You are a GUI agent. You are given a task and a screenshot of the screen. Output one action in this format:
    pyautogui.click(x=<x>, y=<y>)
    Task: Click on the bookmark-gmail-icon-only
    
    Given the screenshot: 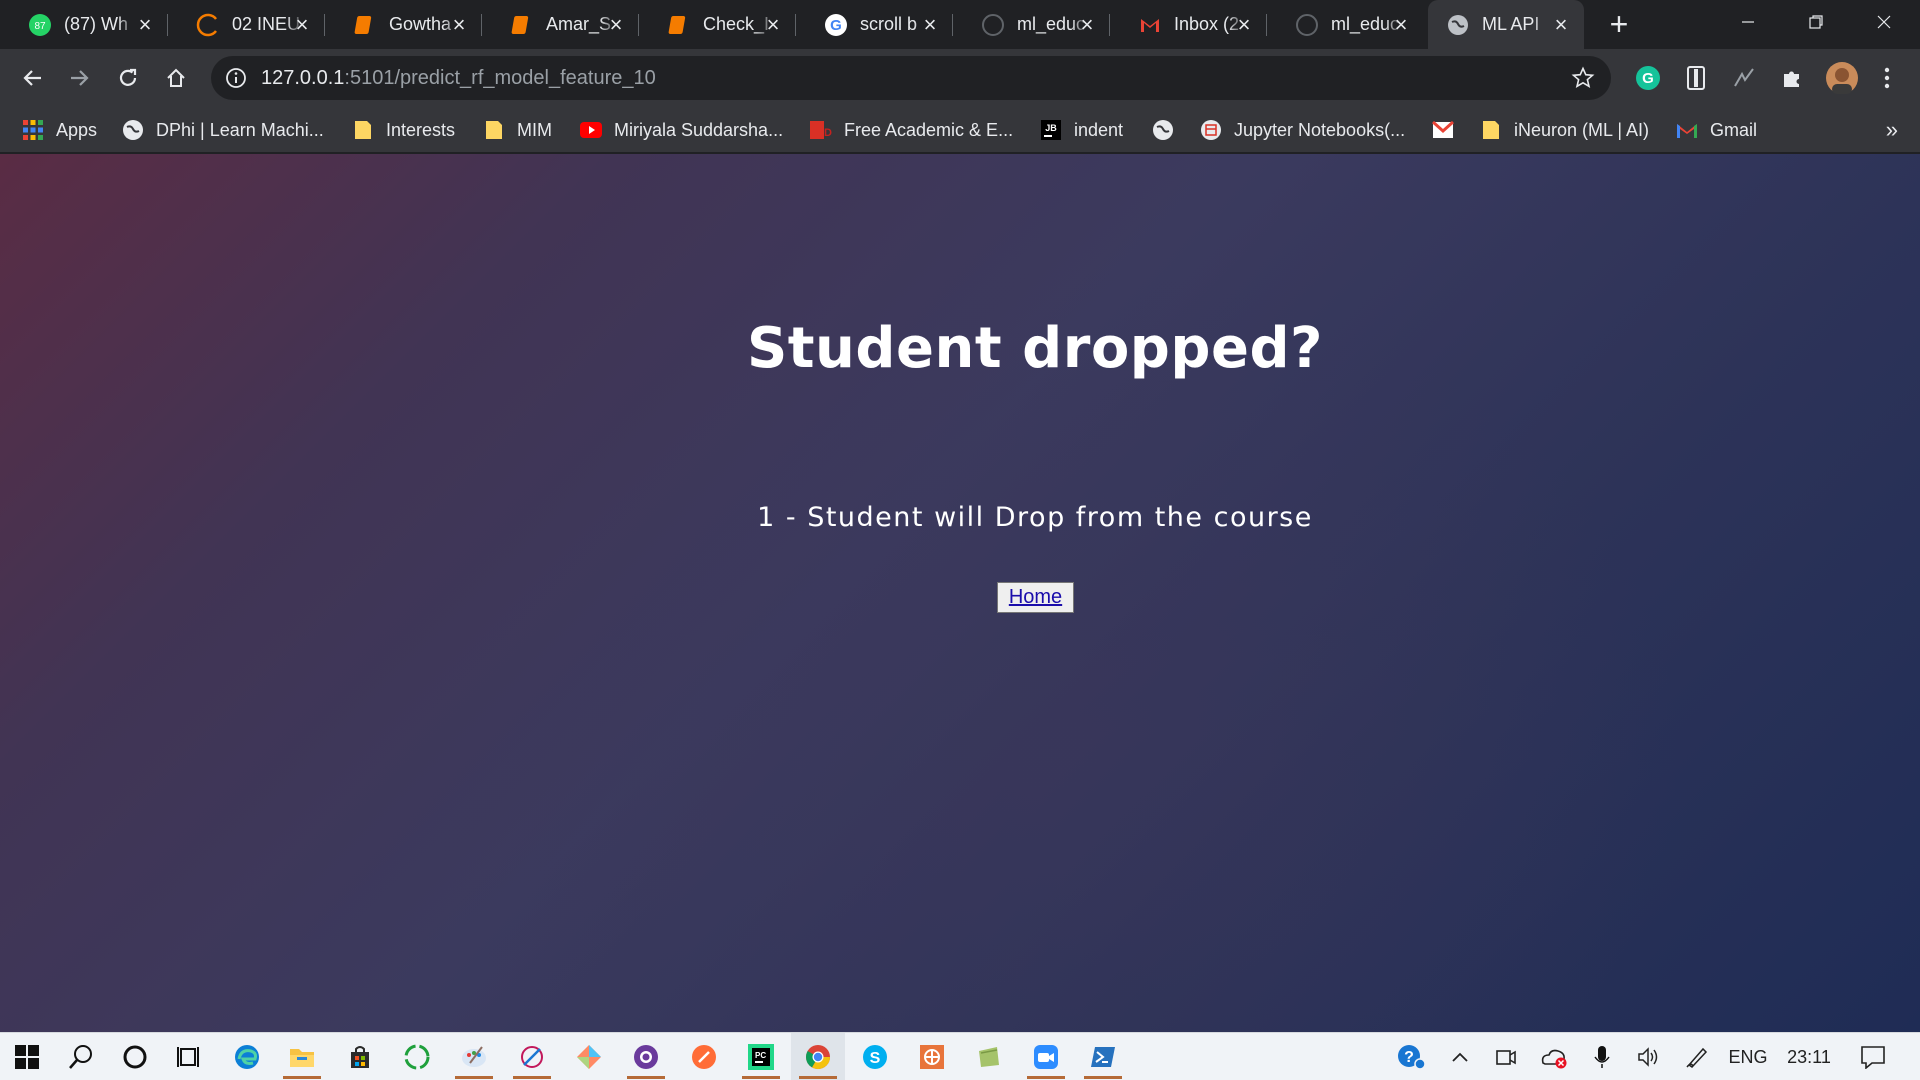 What is the action you would take?
    pyautogui.click(x=1449, y=130)
    